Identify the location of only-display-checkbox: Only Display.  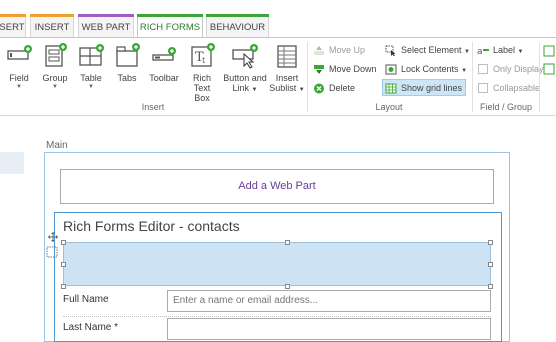
(511, 69).